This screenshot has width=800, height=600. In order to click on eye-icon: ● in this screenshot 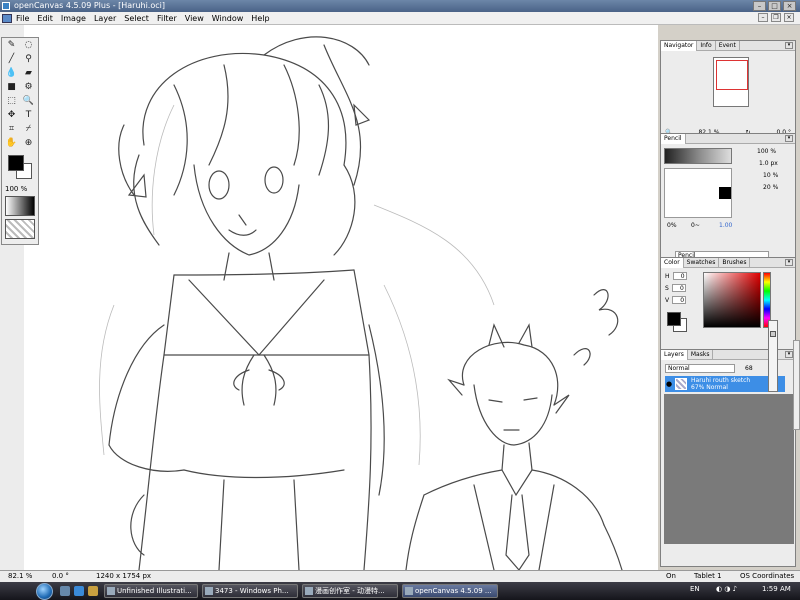, I will do `click(669, 384)`.